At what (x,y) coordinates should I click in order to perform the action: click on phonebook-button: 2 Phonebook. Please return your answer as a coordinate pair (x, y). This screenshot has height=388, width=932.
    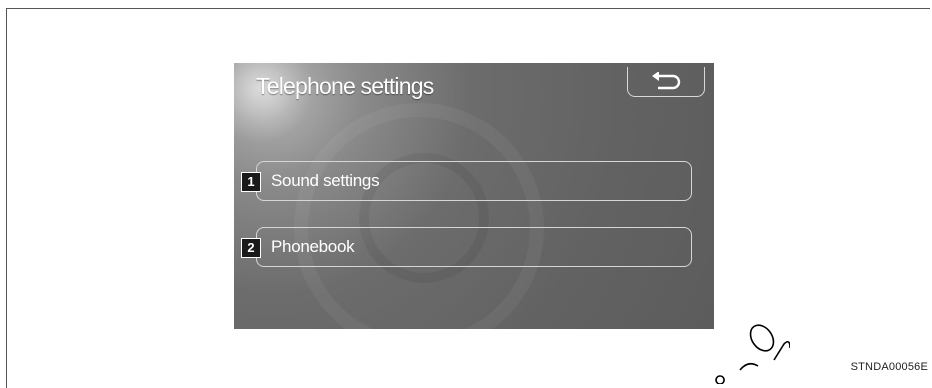
    Looking at the image, I should click on (474, 247).